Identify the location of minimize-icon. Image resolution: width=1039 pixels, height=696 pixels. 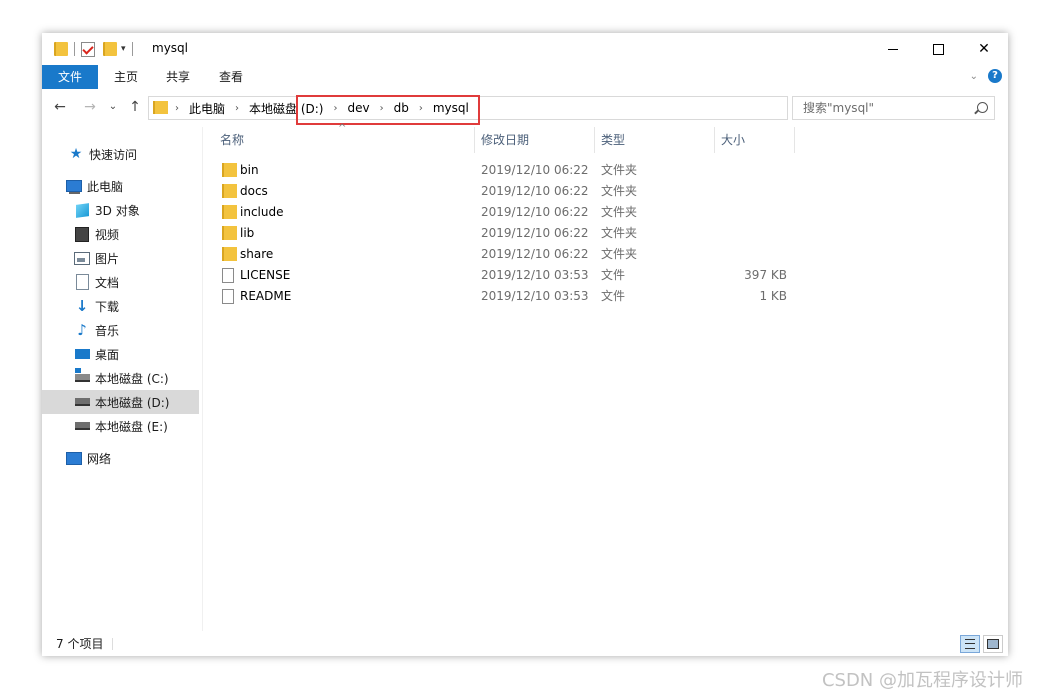
(893, 49).